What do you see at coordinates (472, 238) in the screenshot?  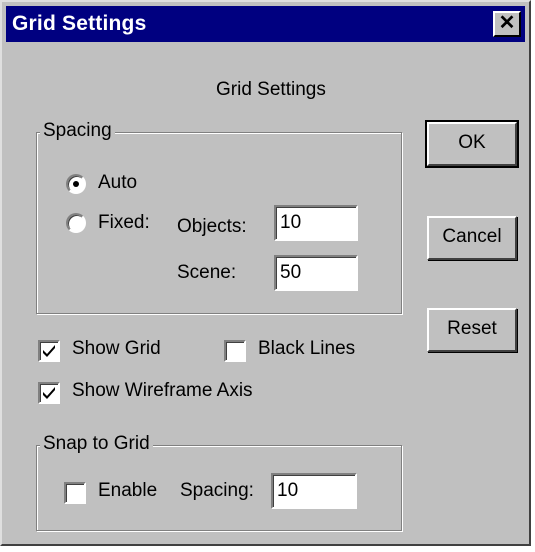 I see `cancel-button: Cancel` at bounding box center [472, 238].